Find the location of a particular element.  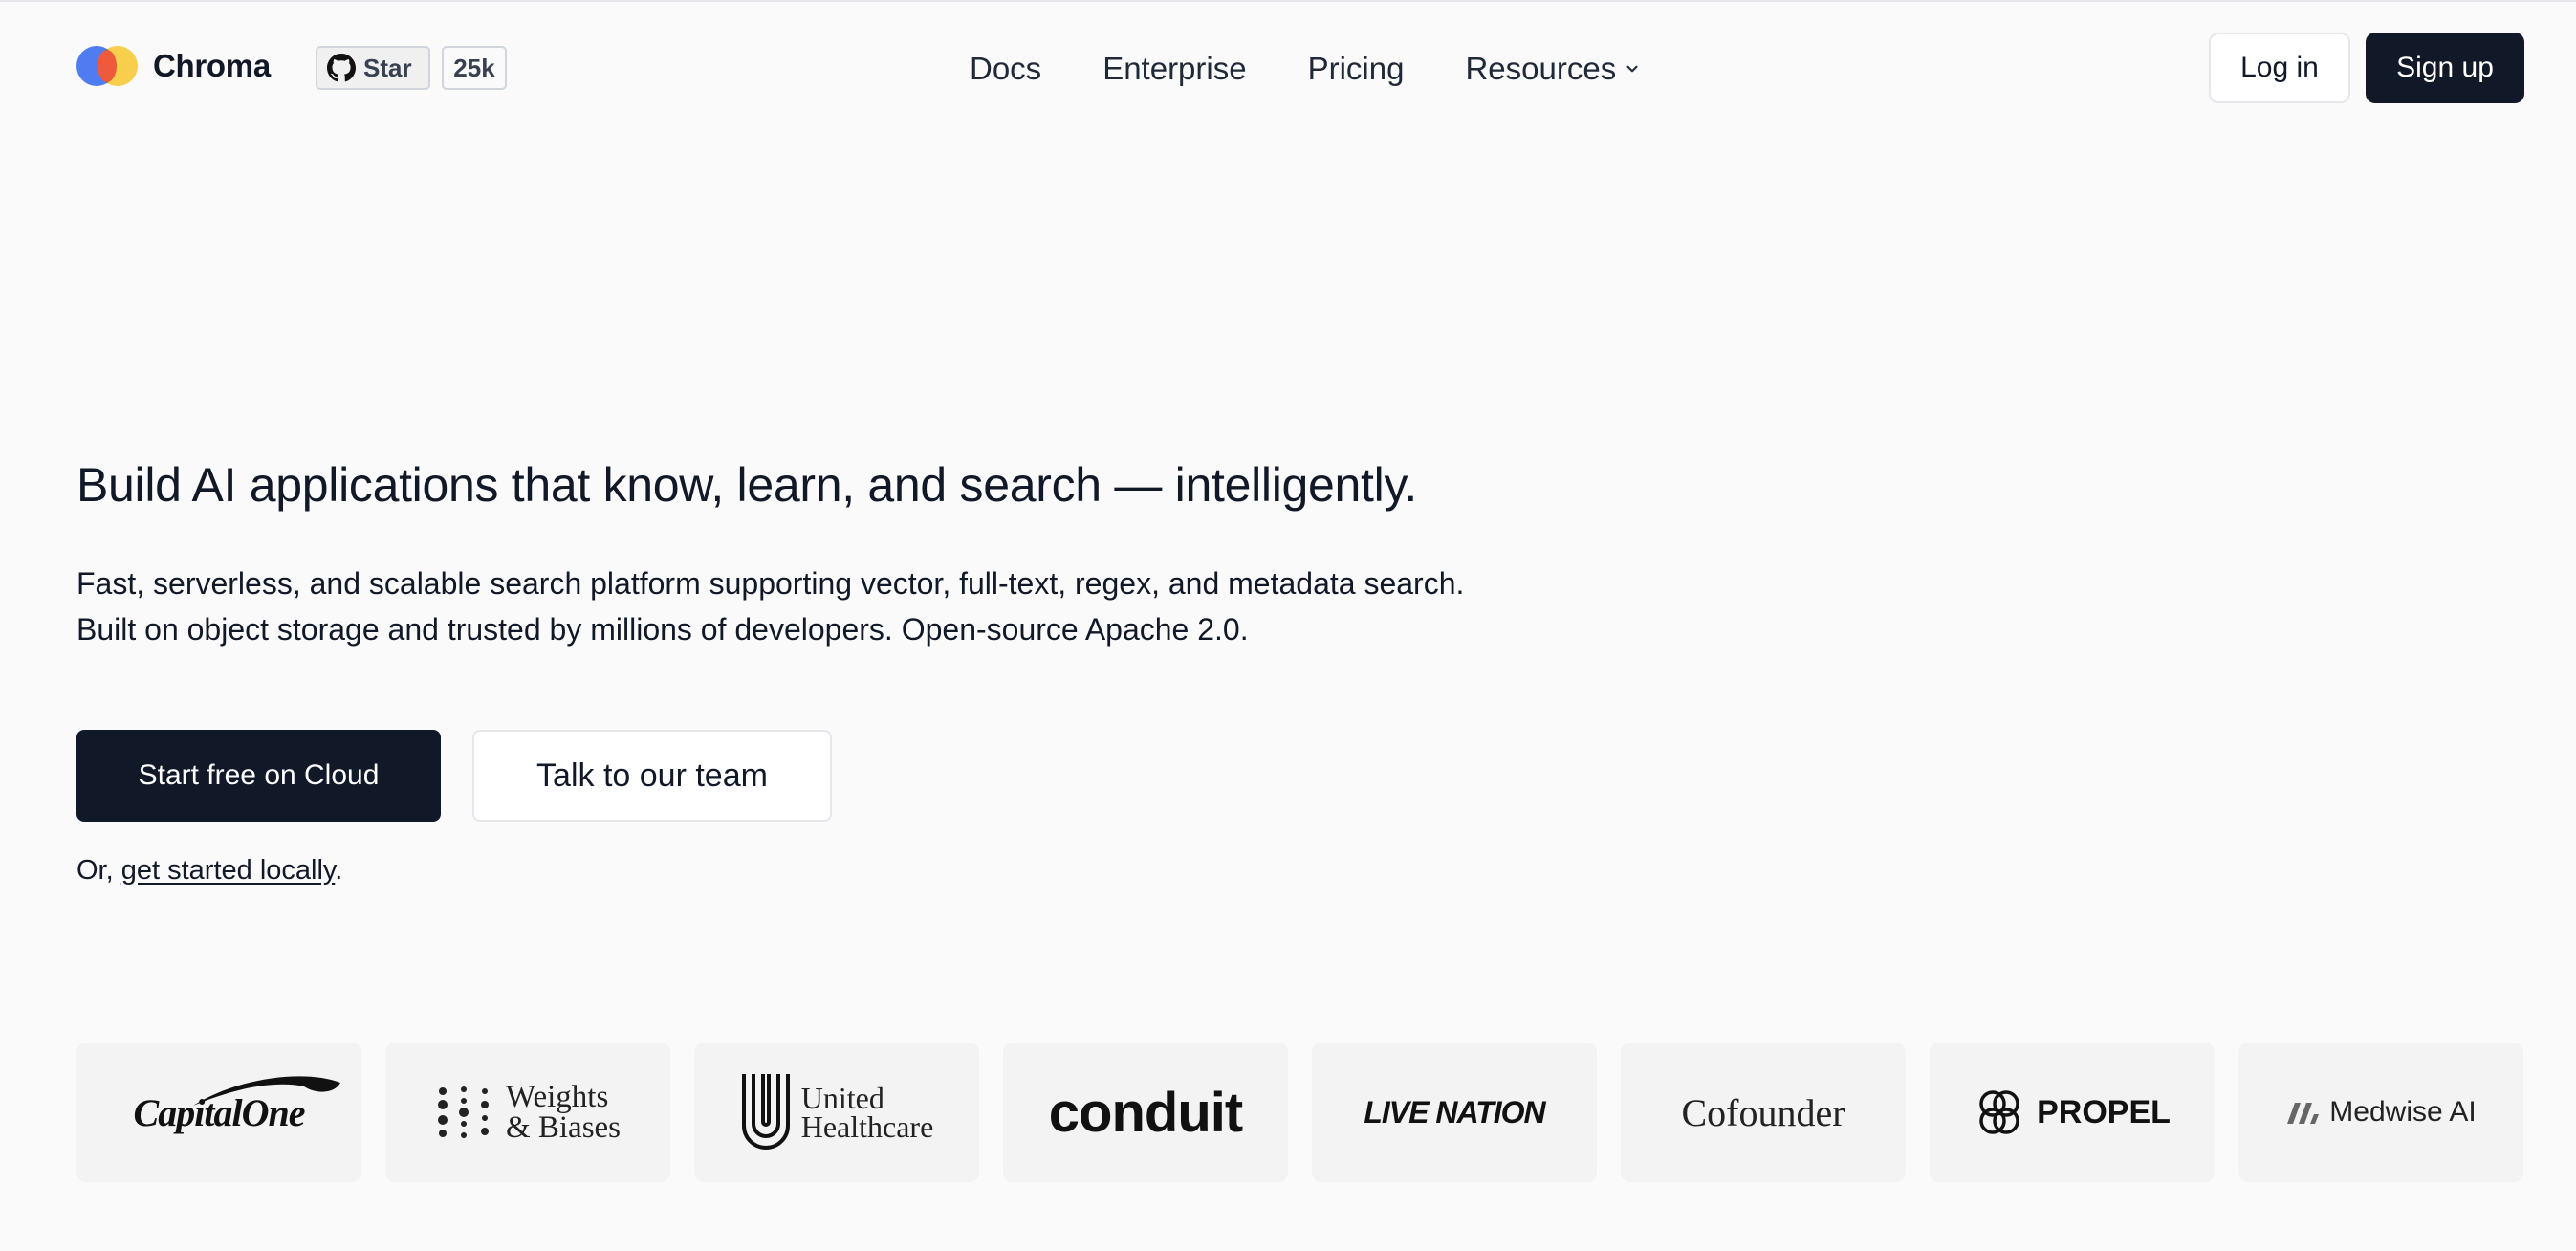

logo-propel: PROPEL is located at coordinates (2072, 1112).